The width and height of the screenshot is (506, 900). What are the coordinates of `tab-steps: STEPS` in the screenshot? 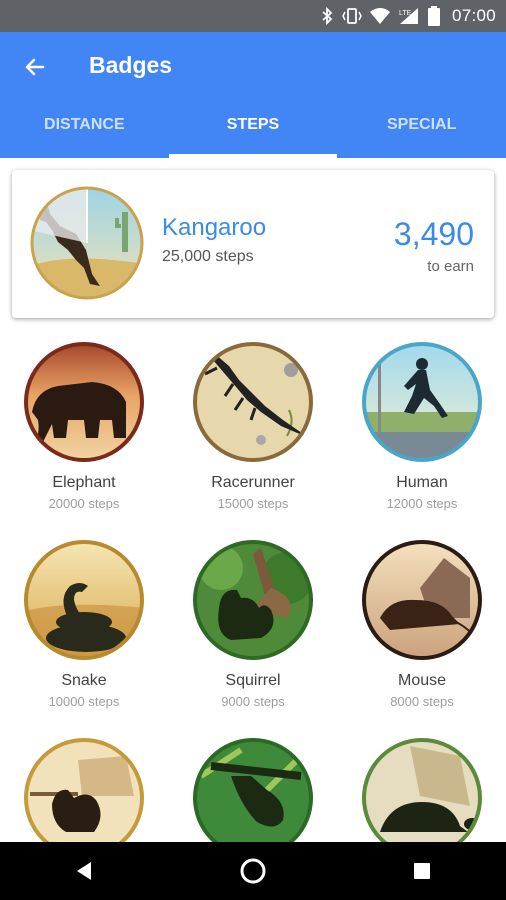 It's located at (253, 128).